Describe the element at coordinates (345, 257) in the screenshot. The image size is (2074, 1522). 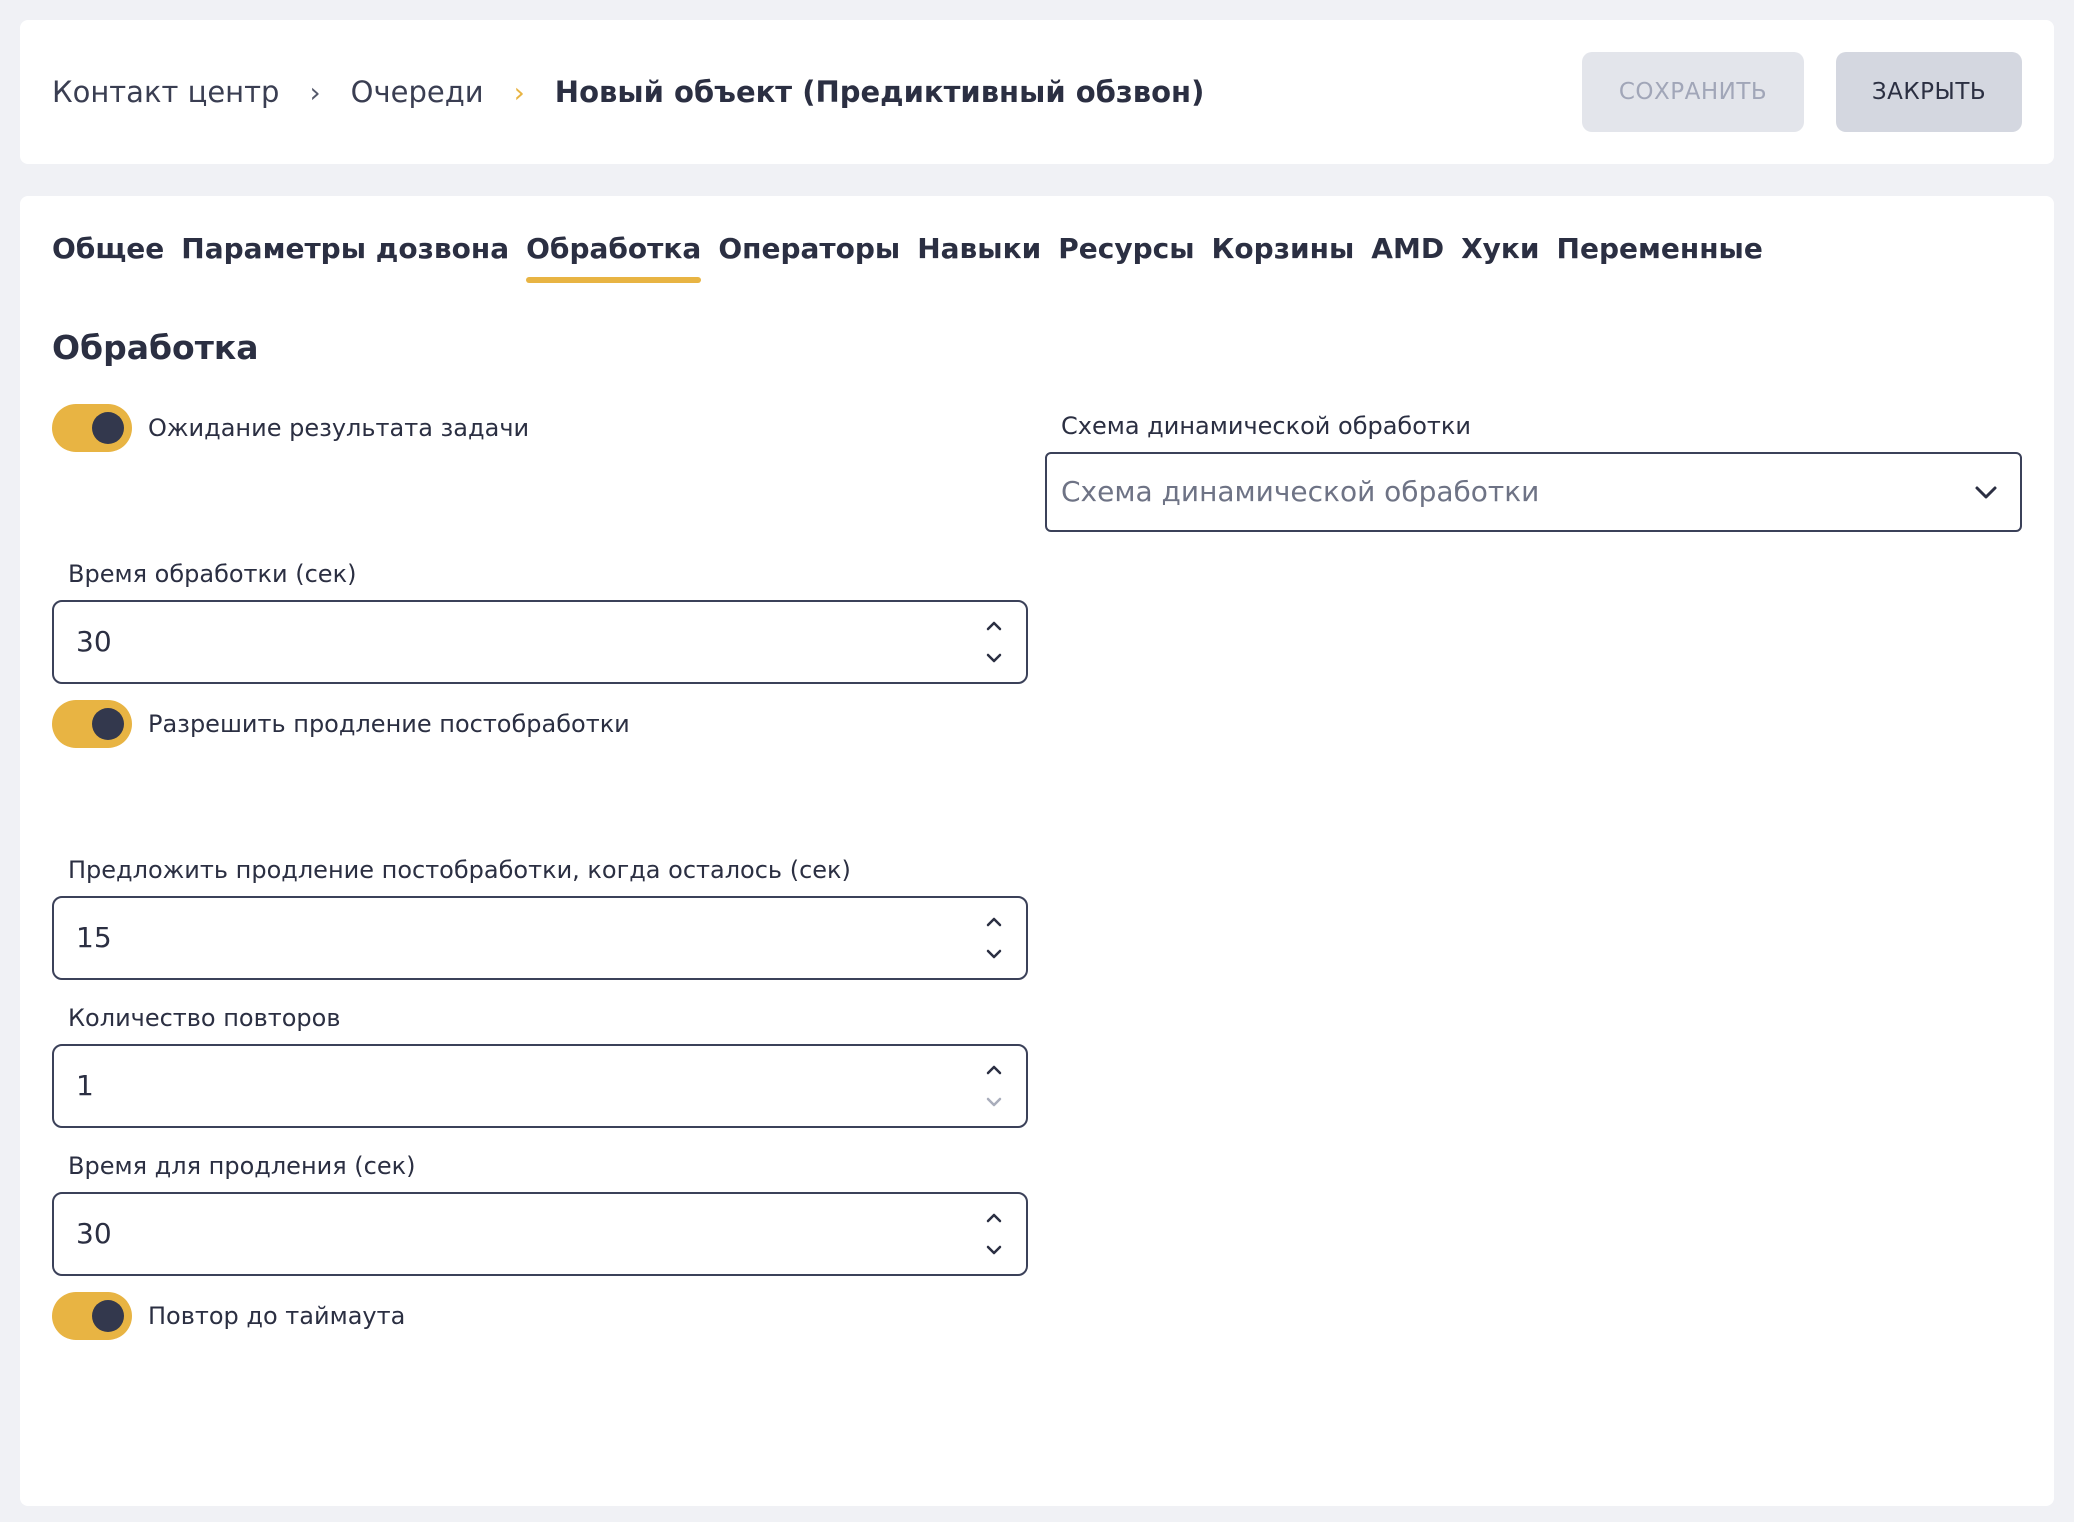
I see `tab-dial-params: Параметры дозвона` at that location.